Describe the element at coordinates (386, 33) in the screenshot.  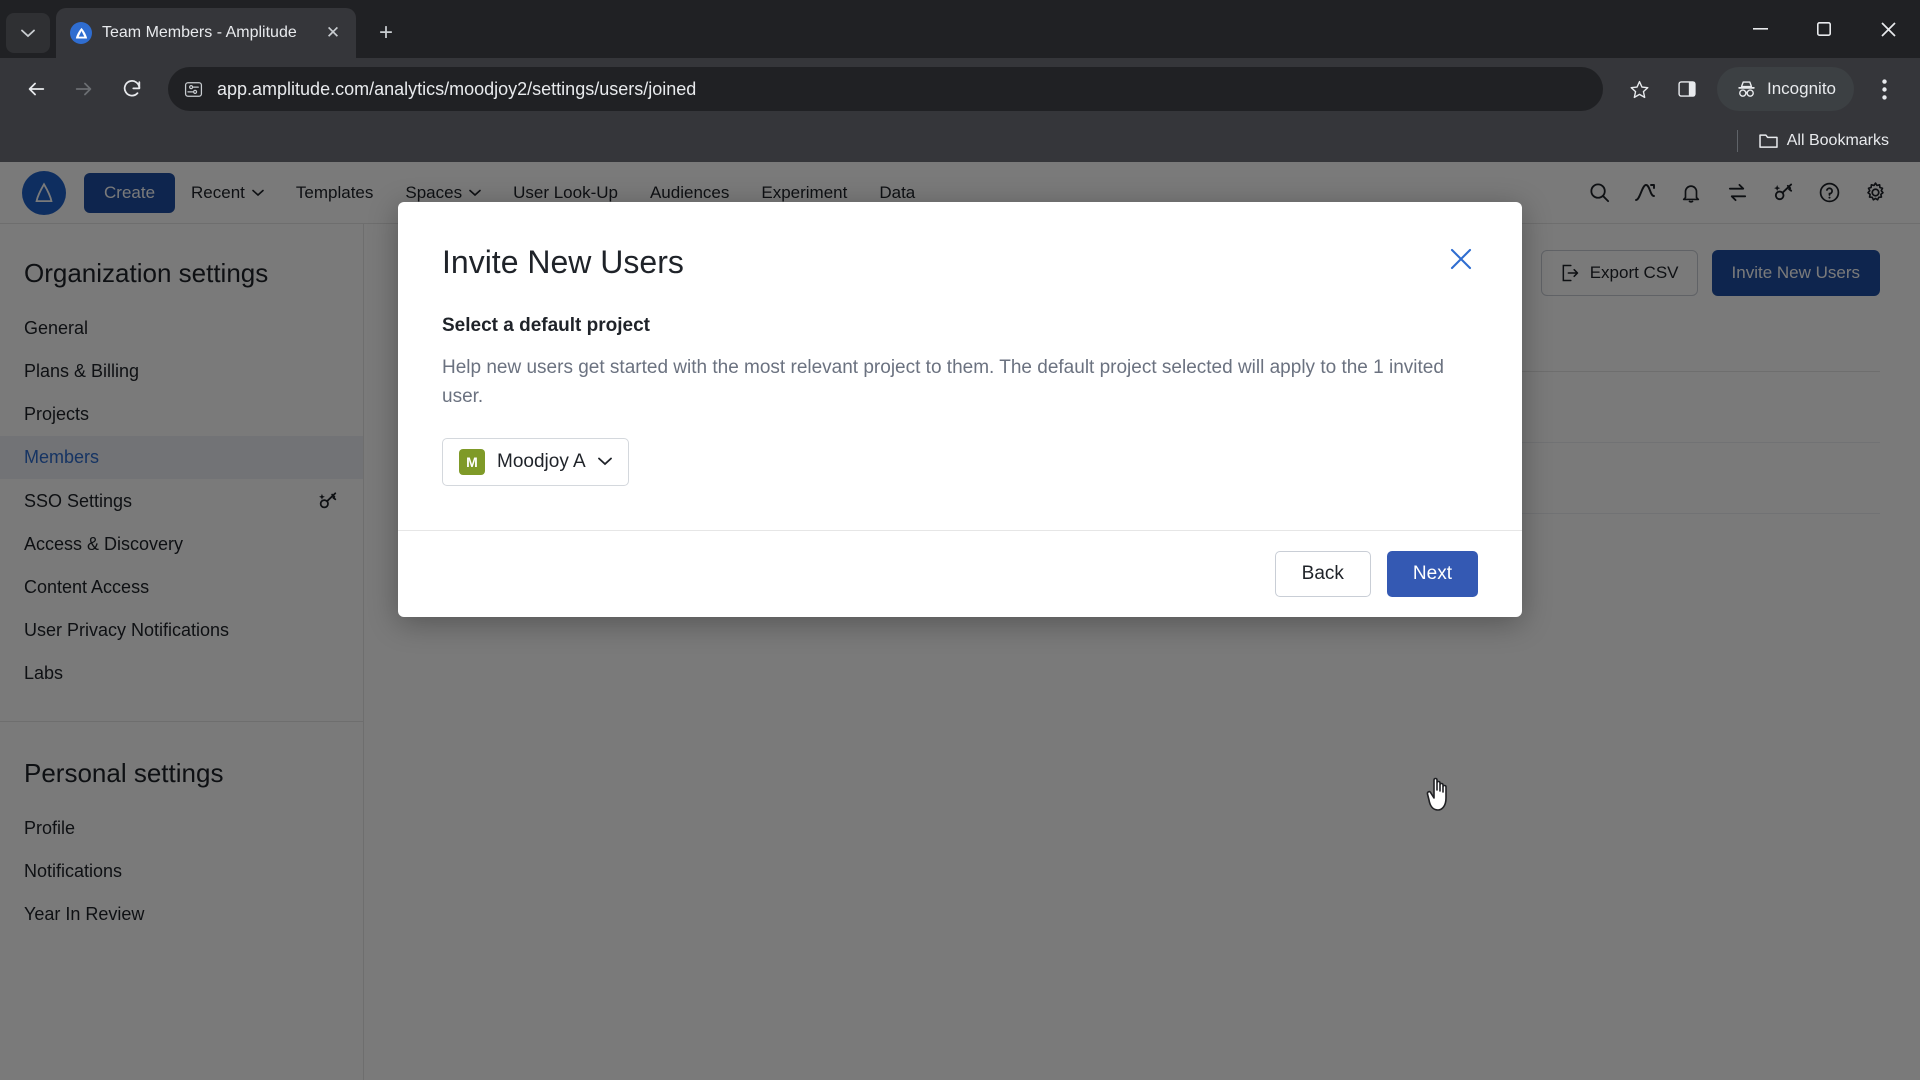
I see `new-tab-button: +` at that location.